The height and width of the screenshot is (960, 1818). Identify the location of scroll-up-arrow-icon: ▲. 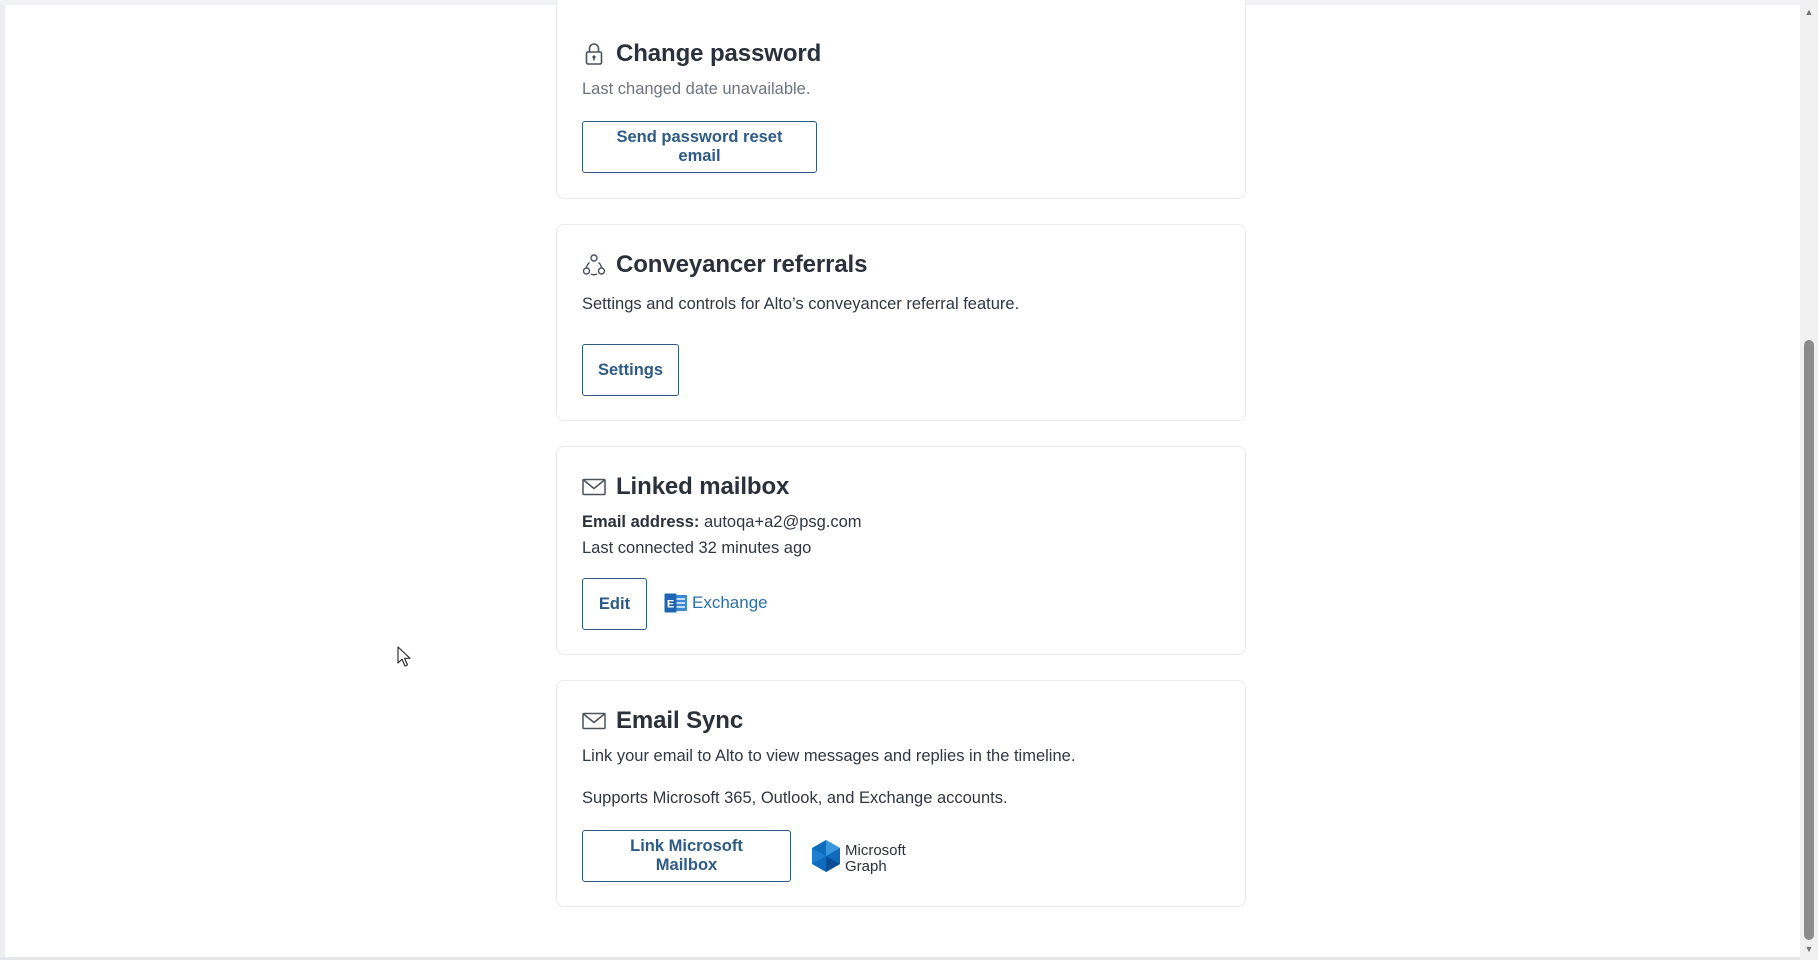
(1809, 12).